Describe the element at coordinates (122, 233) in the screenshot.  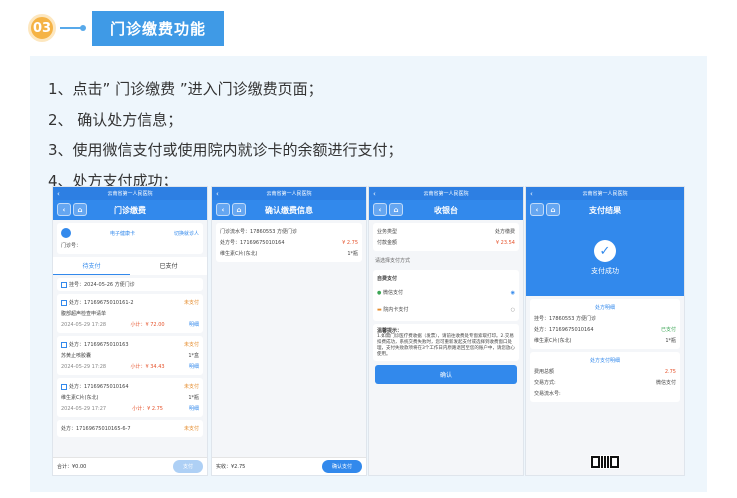
I see `health-card-link: 电子健康卡` at that location.